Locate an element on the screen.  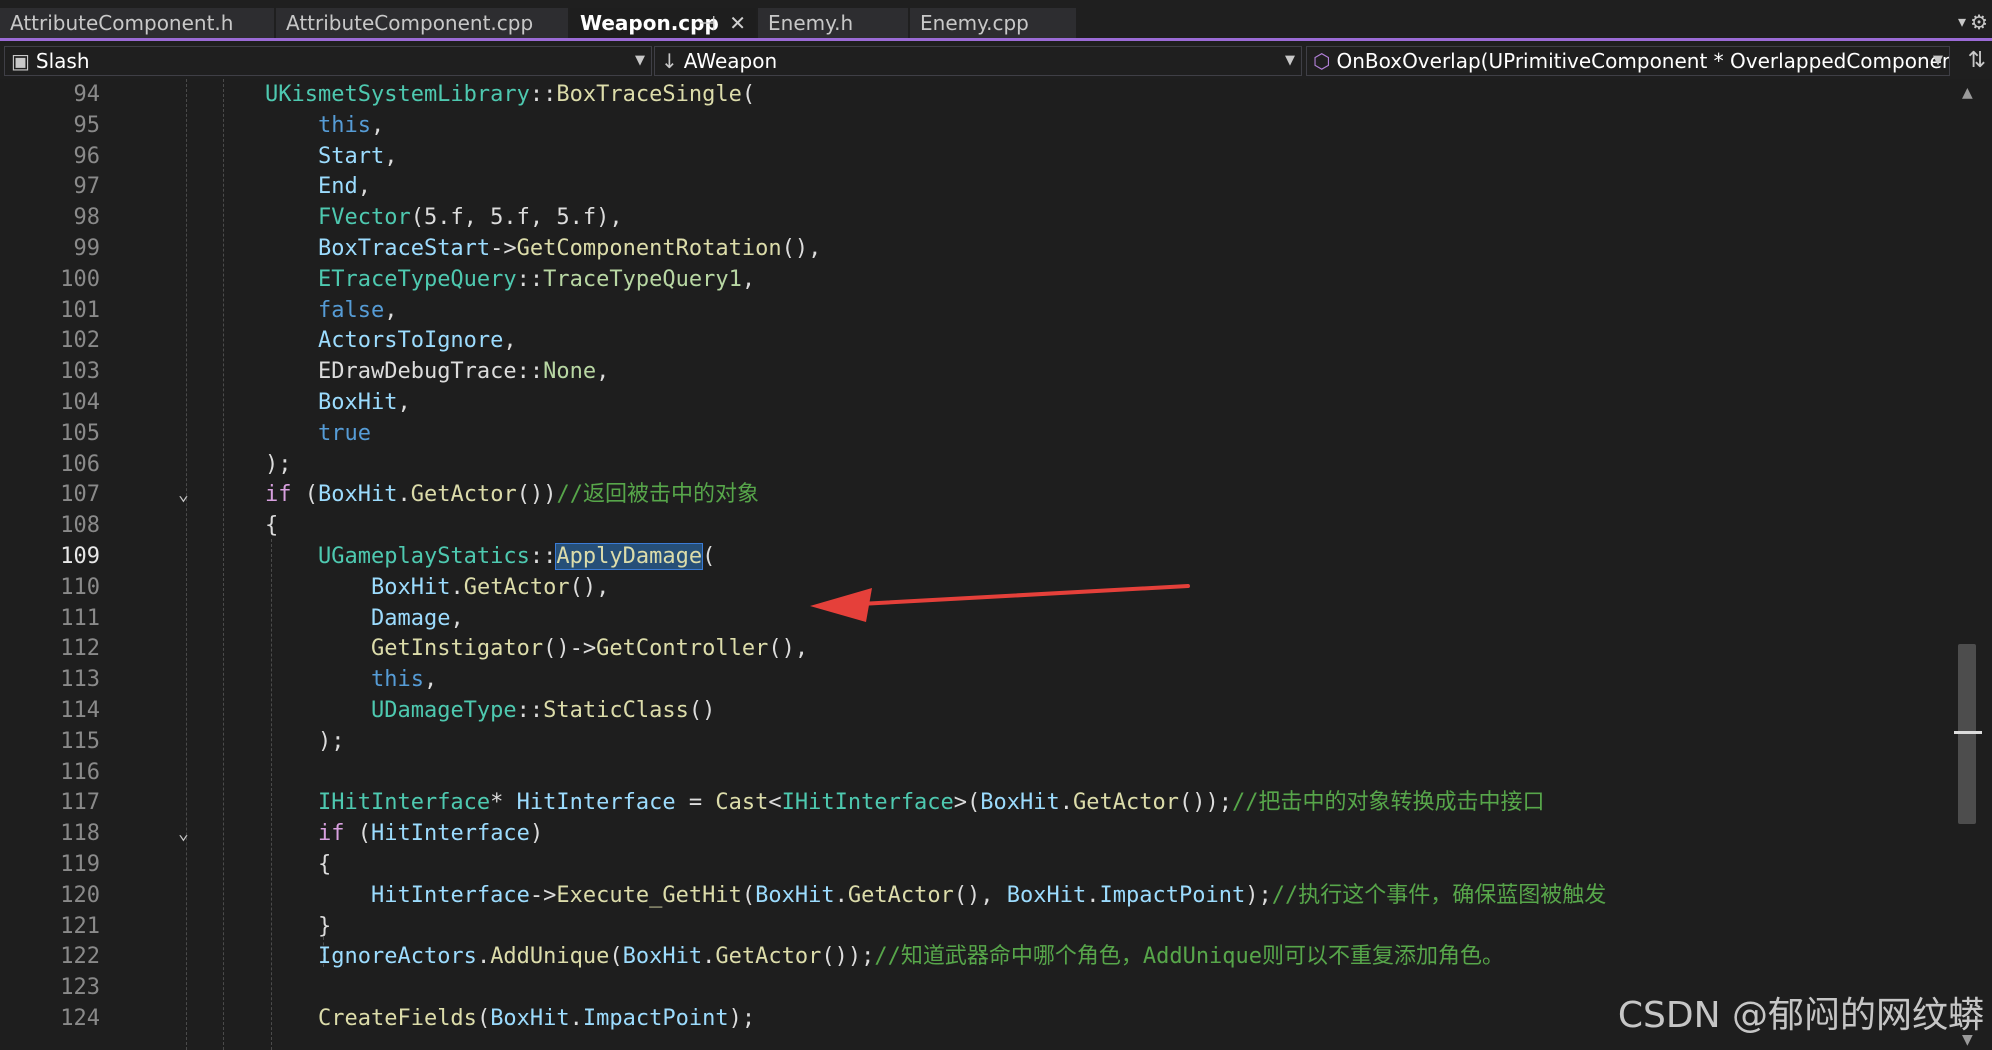
code-token: //执行这个事件，确保蓝图被触发 is located at coordinates (1439, 895).